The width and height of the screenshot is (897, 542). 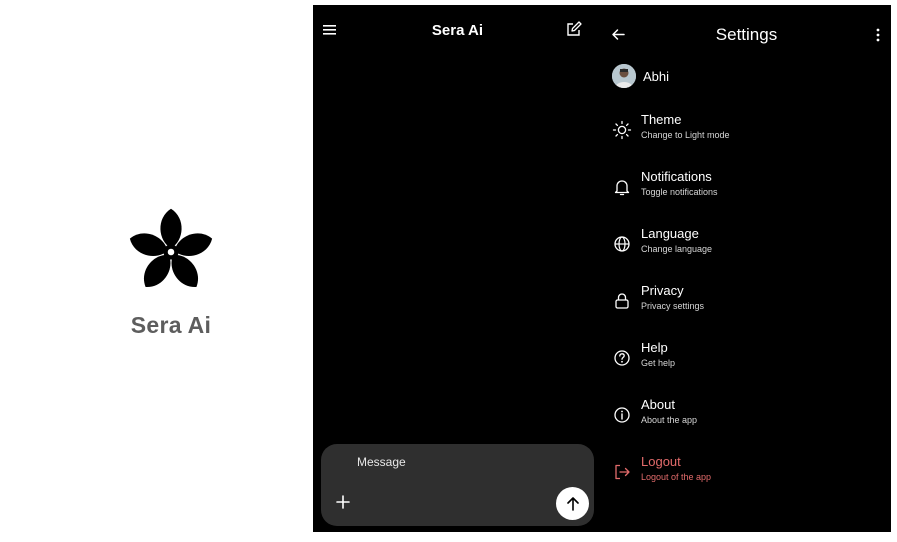 I want to click on chat-title: Sera Ai, so click(x=457, y=30).